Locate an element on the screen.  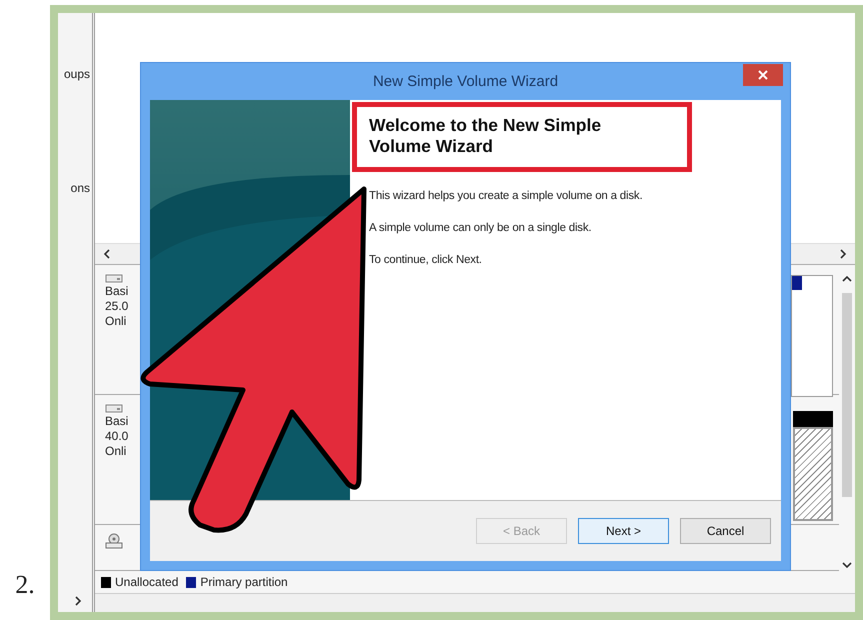
scroll-up-icon is located at coordinates (847, 279).